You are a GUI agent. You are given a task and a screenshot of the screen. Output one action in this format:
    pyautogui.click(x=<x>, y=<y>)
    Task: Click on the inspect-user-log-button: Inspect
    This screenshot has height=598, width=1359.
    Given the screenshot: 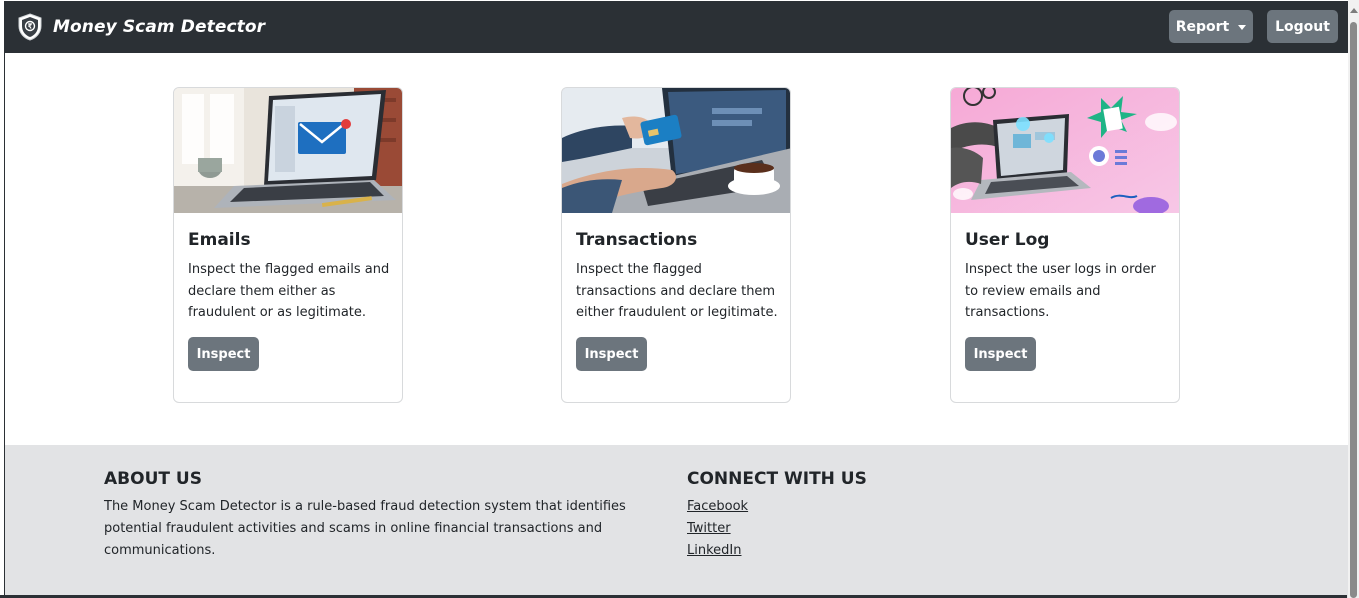 What is the action you would take?
    pyautogui.click(x=1000, y=354)
    